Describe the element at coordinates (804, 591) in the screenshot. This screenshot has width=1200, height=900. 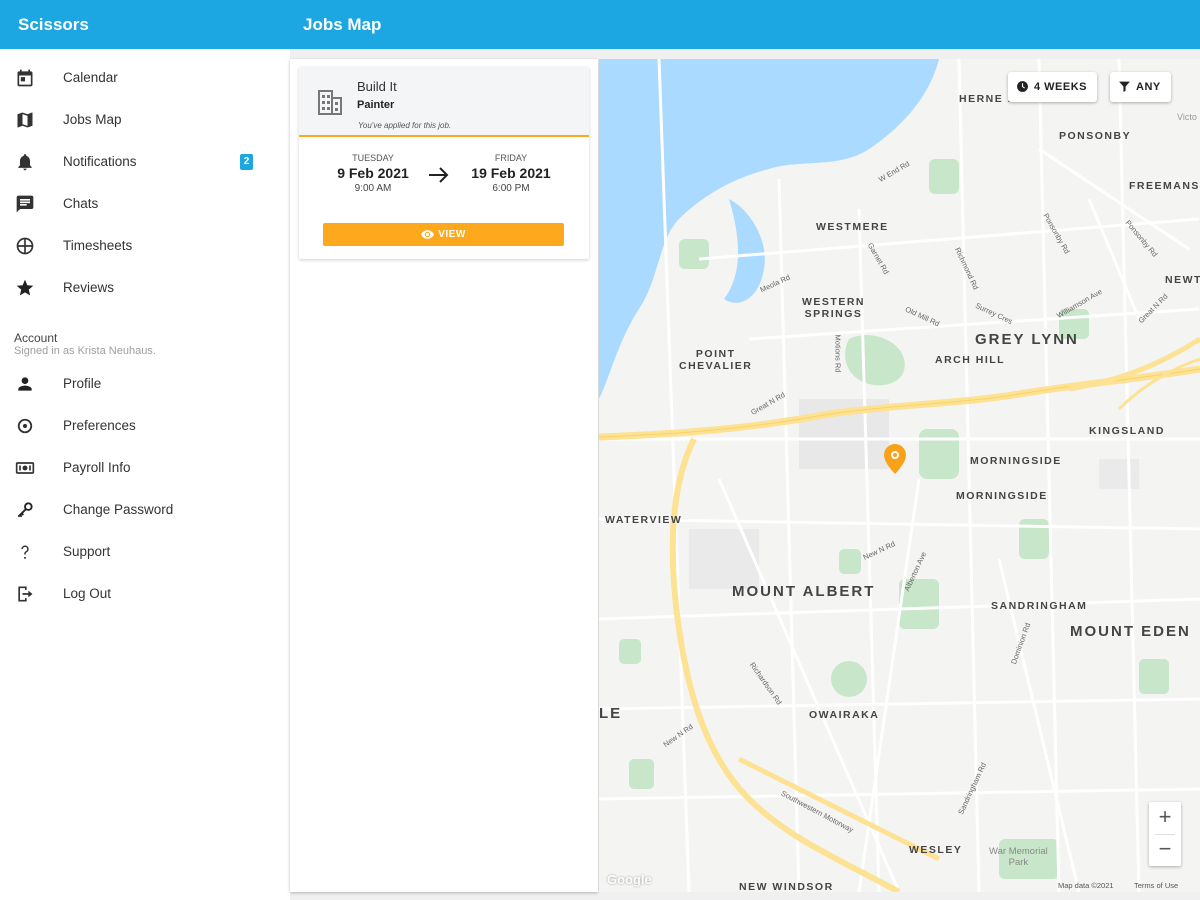
I see `map-label-mount-albert: MOUNT ALBERT` at that location.